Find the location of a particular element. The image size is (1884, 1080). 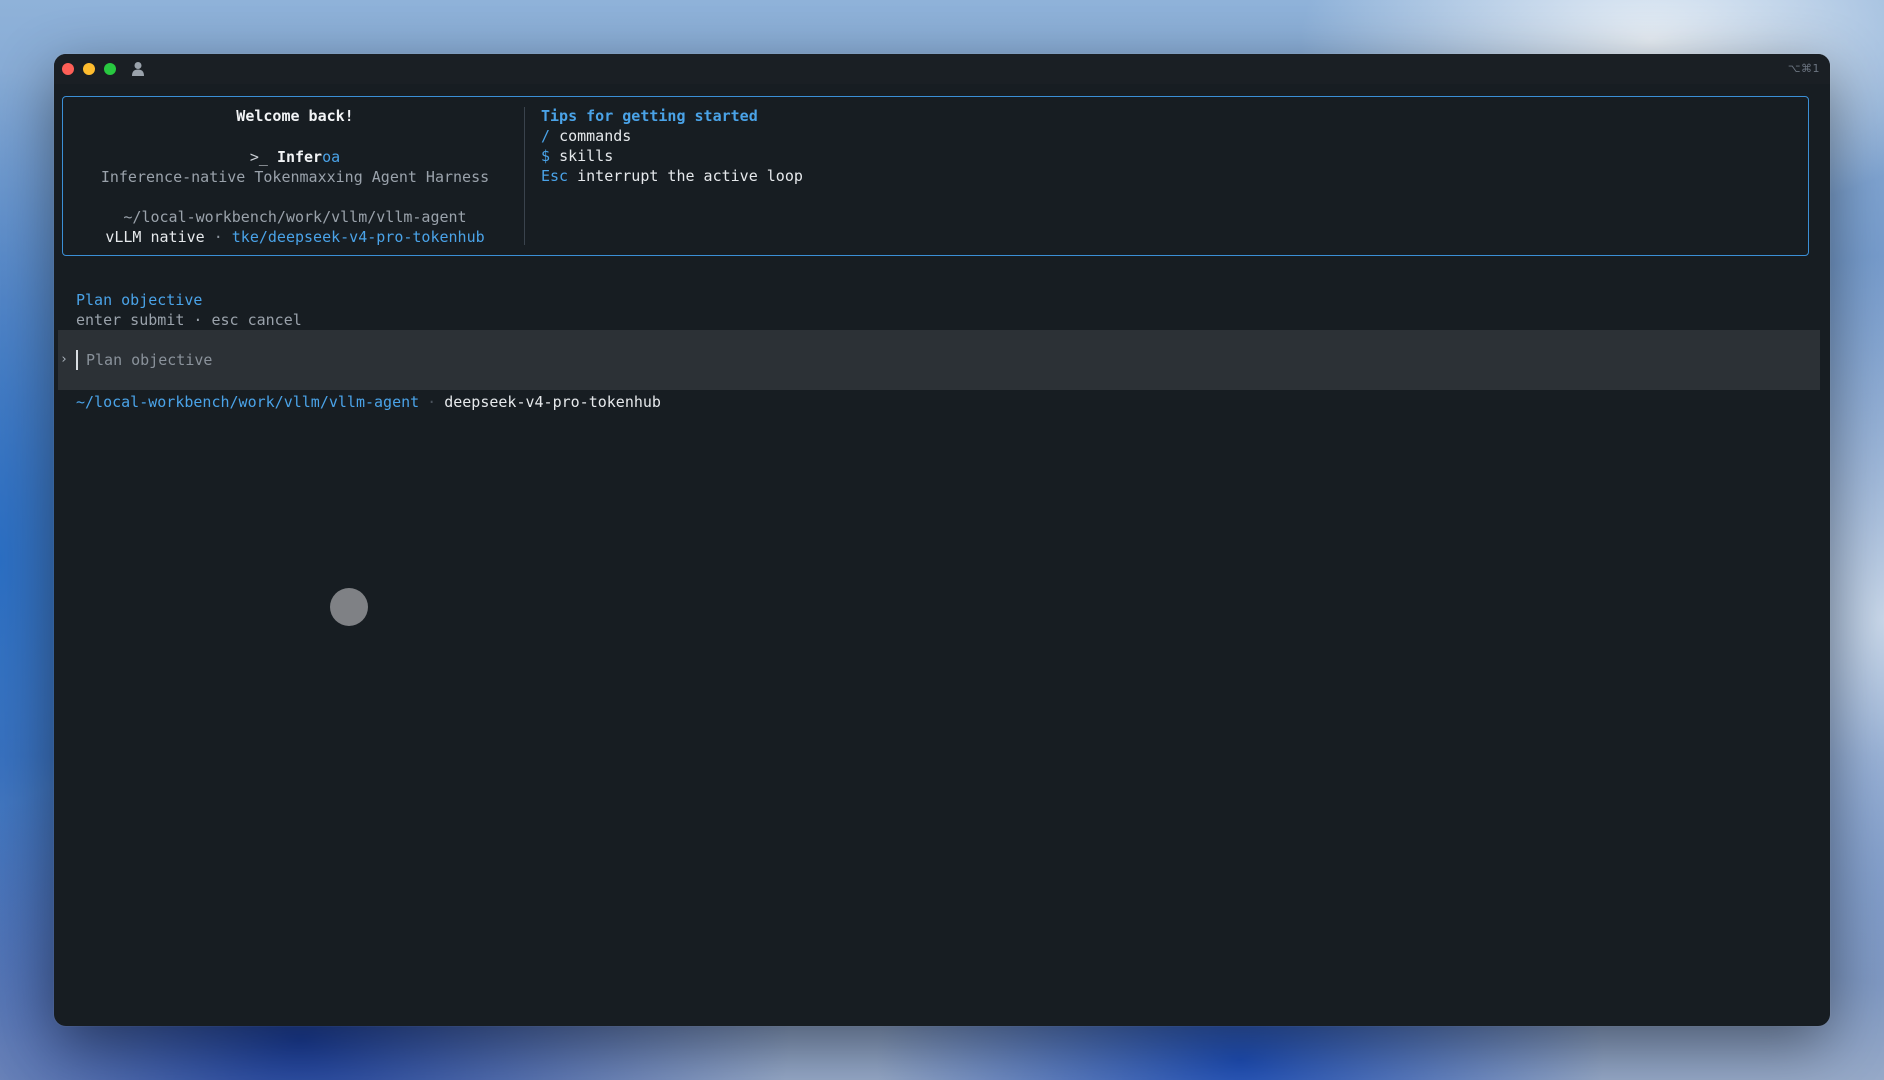

tip-text: commands is located at coordinates (595, 136).